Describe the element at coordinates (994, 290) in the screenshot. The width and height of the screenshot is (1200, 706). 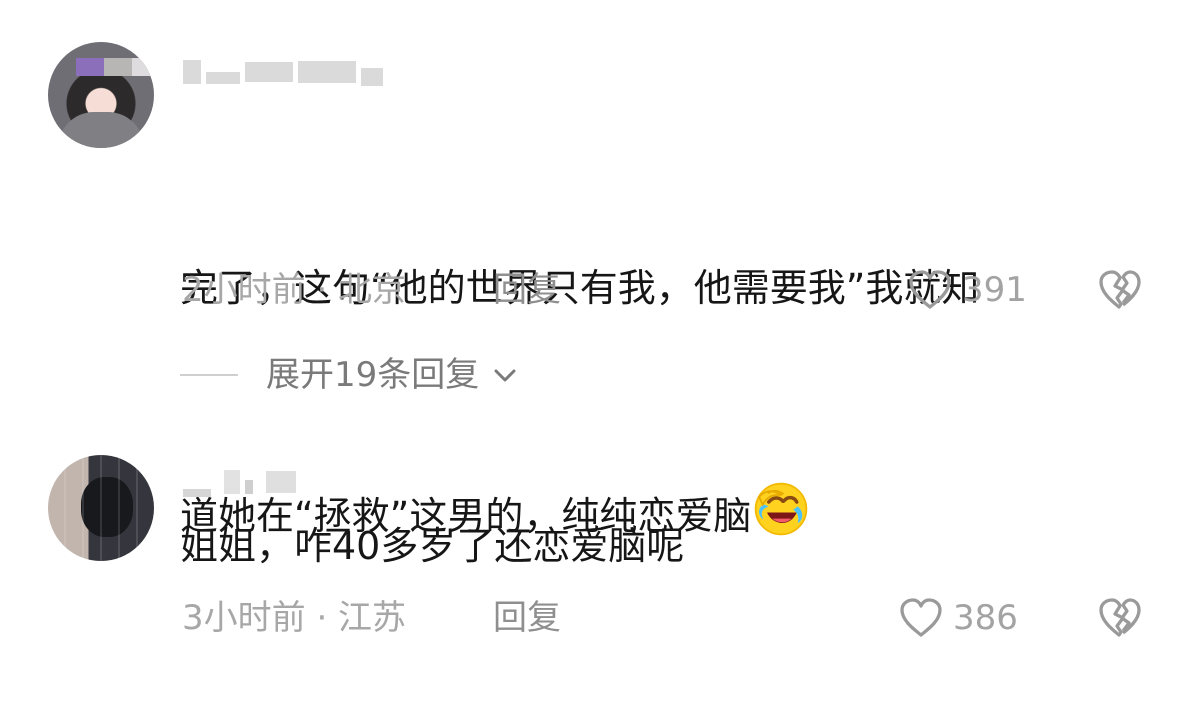
I see `like-count: 391` at that location.